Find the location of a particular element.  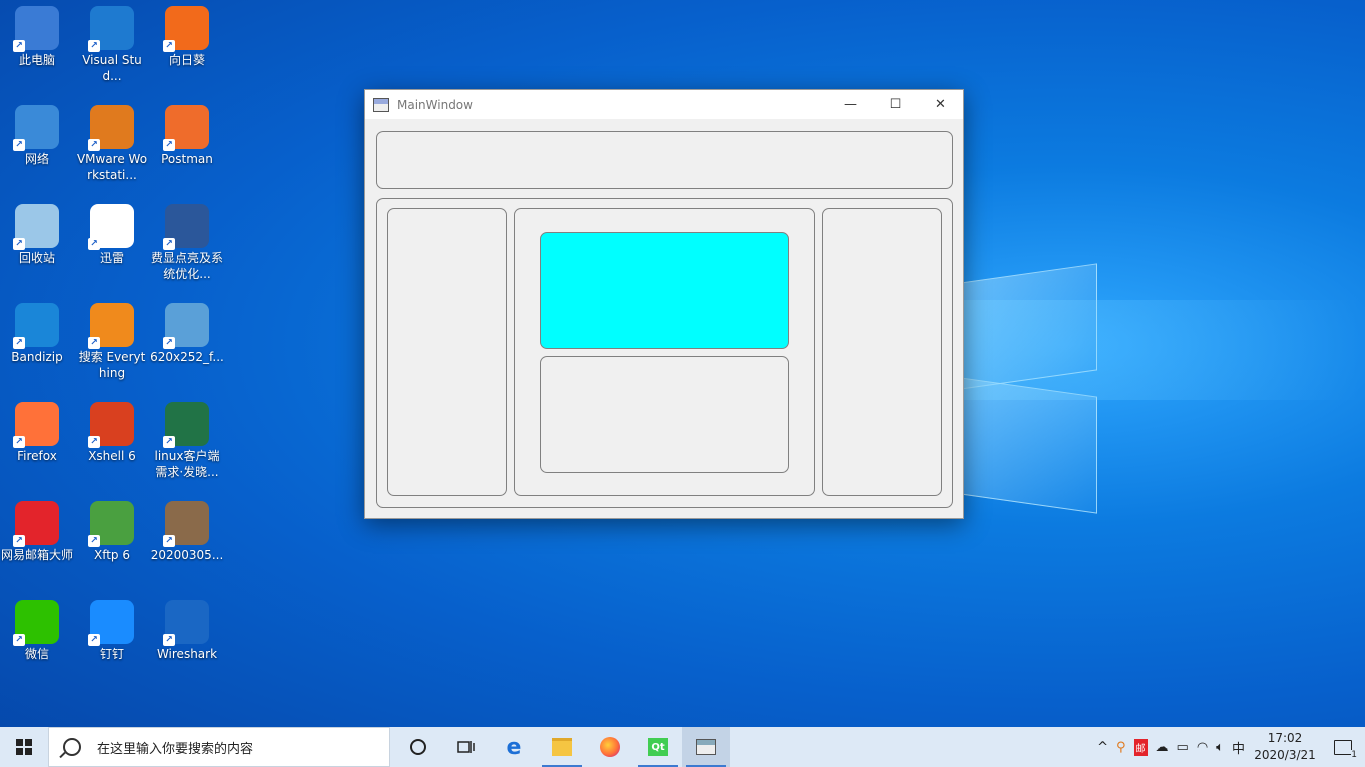

desktop-icon: ↗ 此电脑 is located at coordinates (37, 37).